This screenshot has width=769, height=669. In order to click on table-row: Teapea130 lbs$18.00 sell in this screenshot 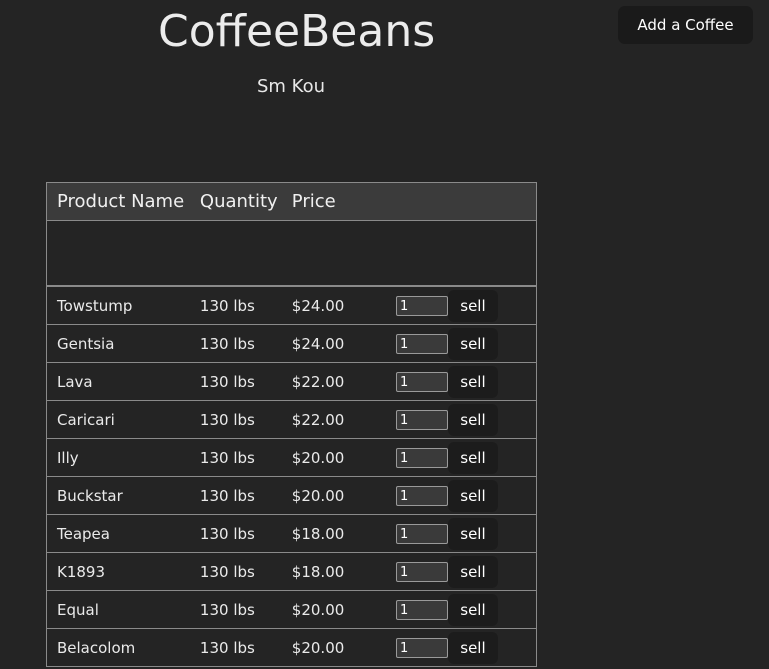, I will do `click(291, 533)`.